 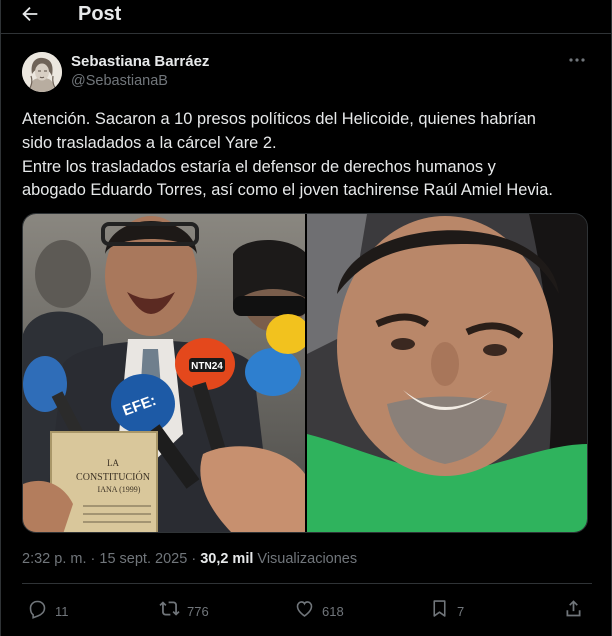 I want to click on doc-line: CONSTITUCIÓN, so click(x=113, y=477).